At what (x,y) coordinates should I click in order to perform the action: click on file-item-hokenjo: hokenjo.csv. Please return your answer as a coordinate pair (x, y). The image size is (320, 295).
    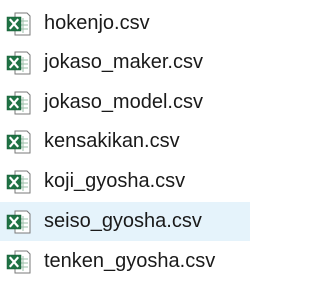
    Looking at the image, I should click on (125, 23).